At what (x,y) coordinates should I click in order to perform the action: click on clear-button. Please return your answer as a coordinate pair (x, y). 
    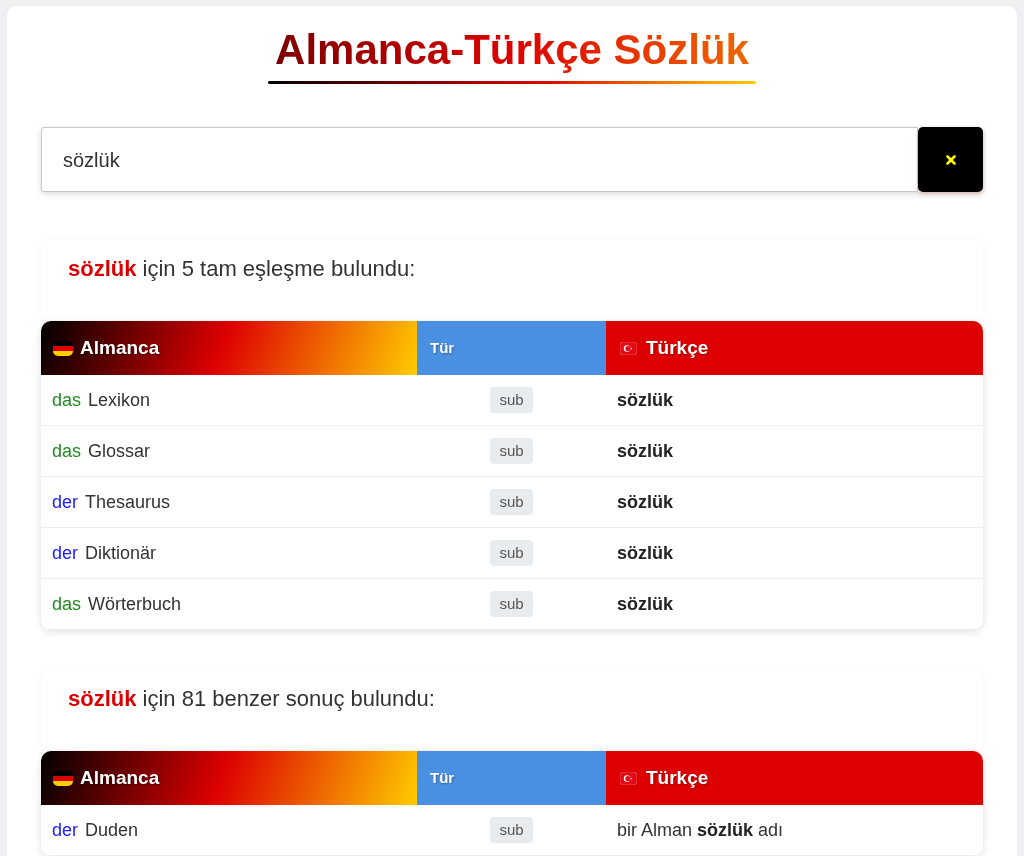
    Looking at the image, I should click on (950, 159).